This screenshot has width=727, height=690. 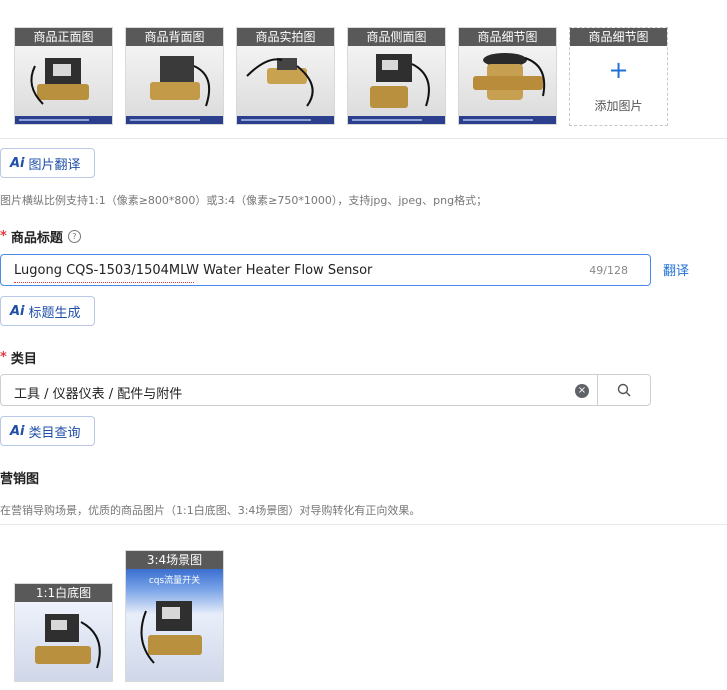 I want to click on marketing-photo: cqs流量开关, so click(x=174, y=625).